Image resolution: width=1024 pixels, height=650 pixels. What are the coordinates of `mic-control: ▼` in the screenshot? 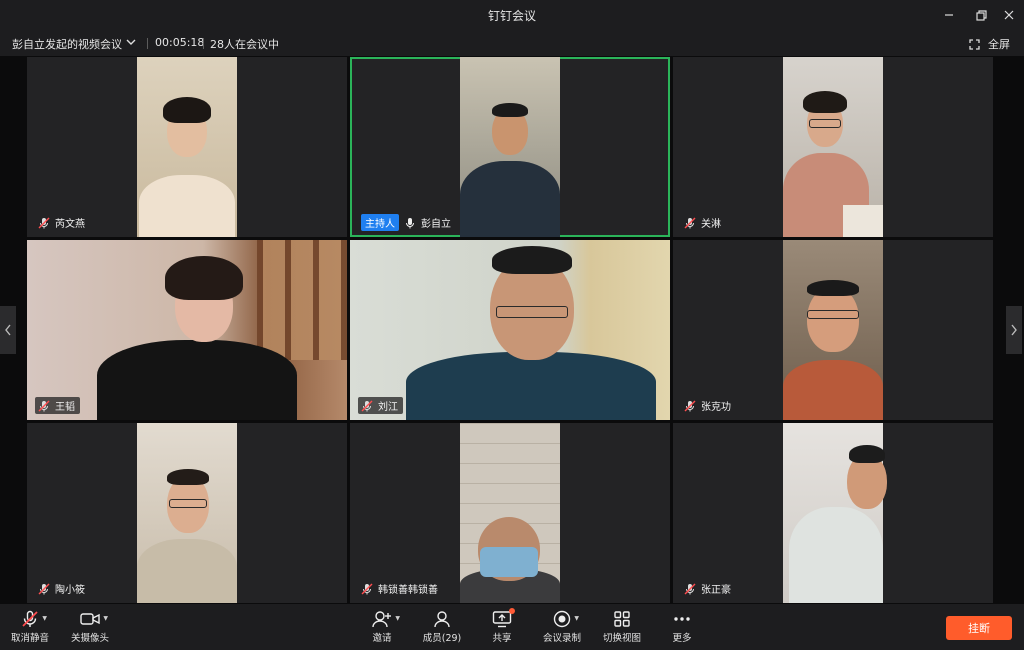 It's located at (34, 619).